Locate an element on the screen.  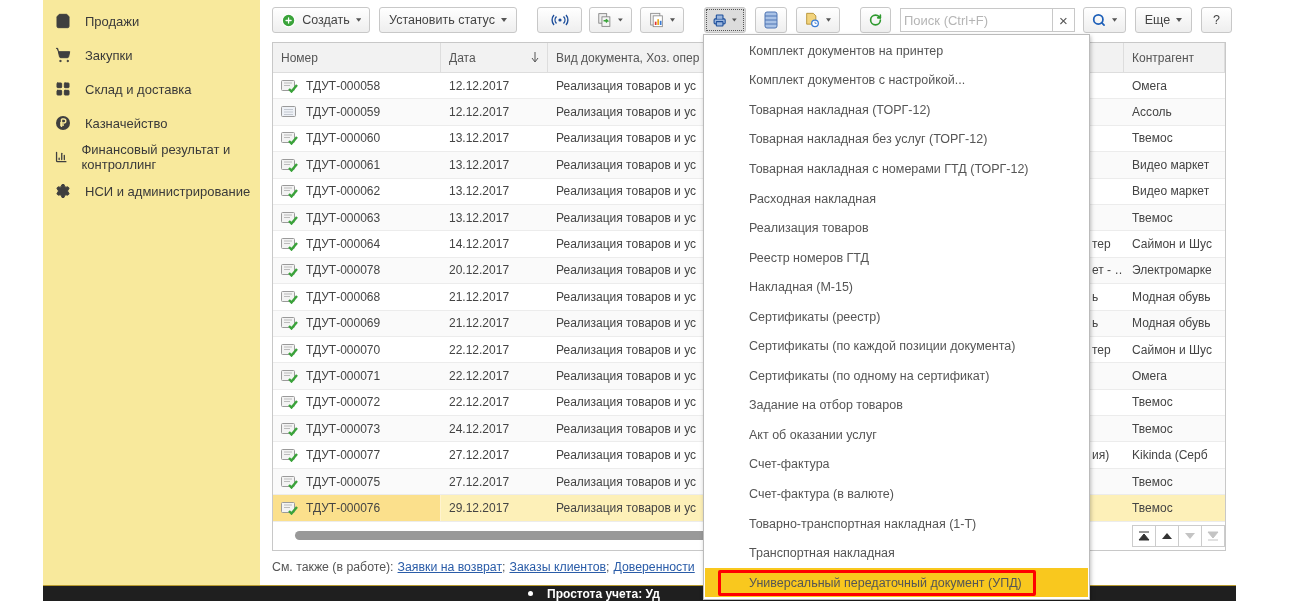
table-cell: ТДУТ-000062 is located at coordinates (343, 191).